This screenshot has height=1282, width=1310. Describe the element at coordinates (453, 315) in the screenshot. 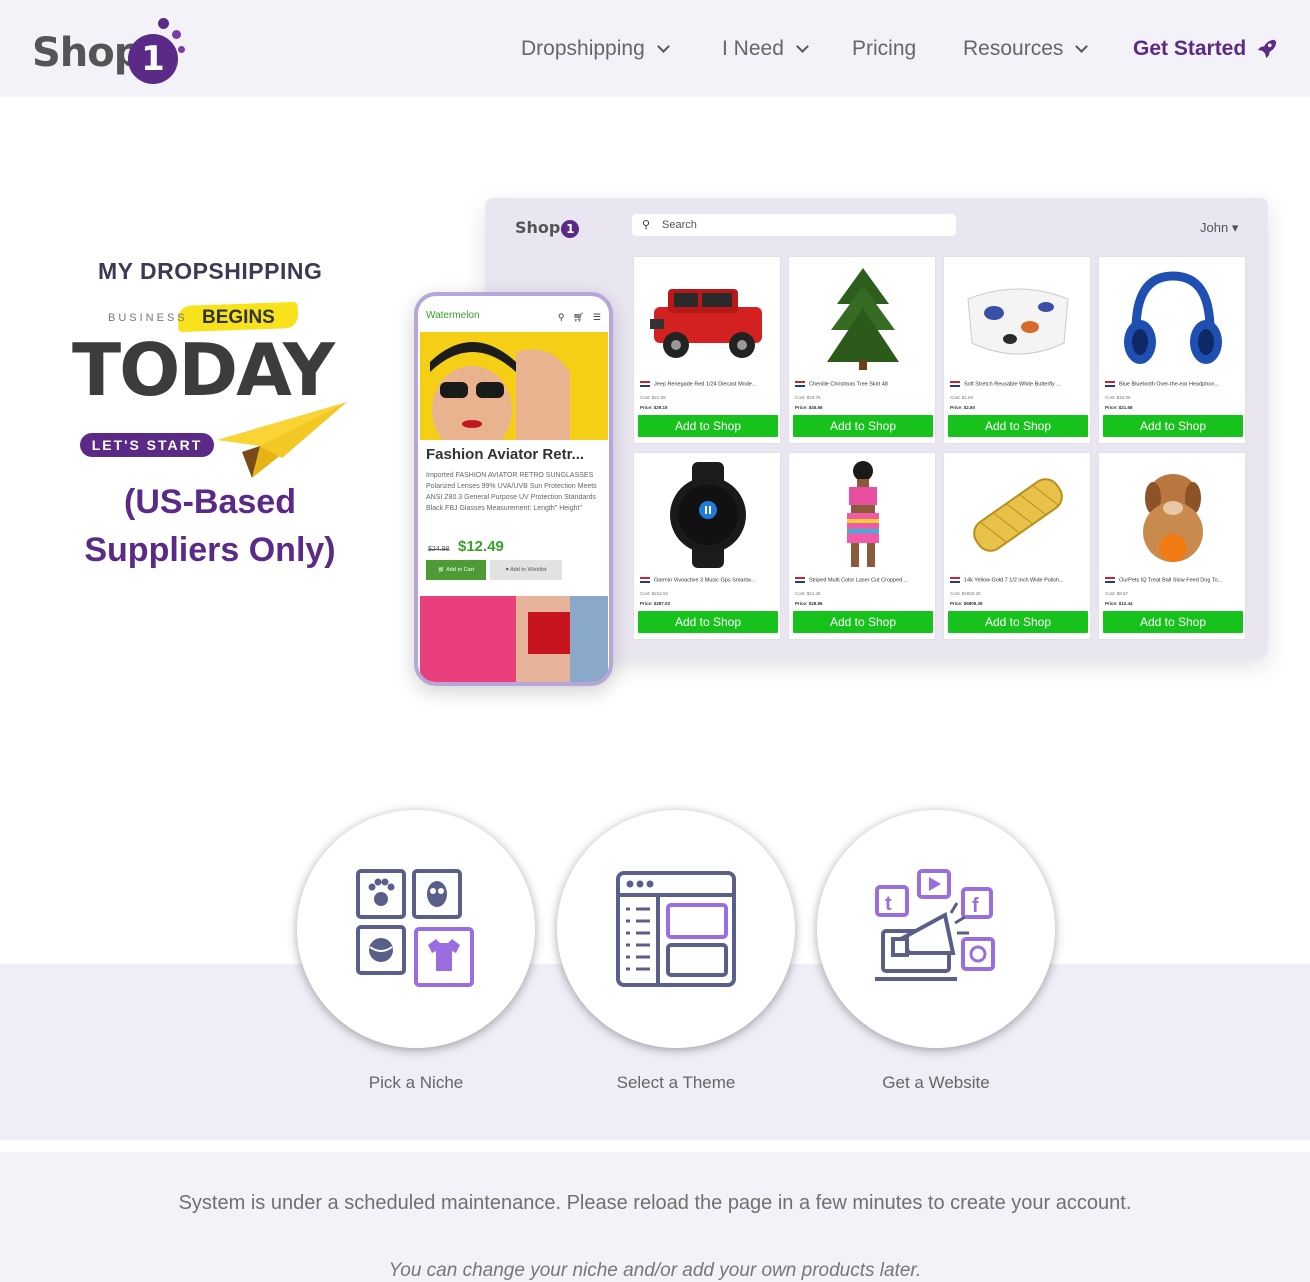

I see `phone-store-name: Watermelon` at that location.